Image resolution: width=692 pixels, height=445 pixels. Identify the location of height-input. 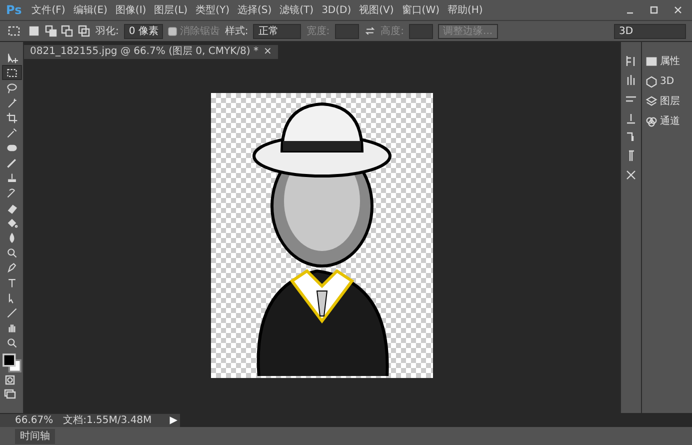
(421, 31).